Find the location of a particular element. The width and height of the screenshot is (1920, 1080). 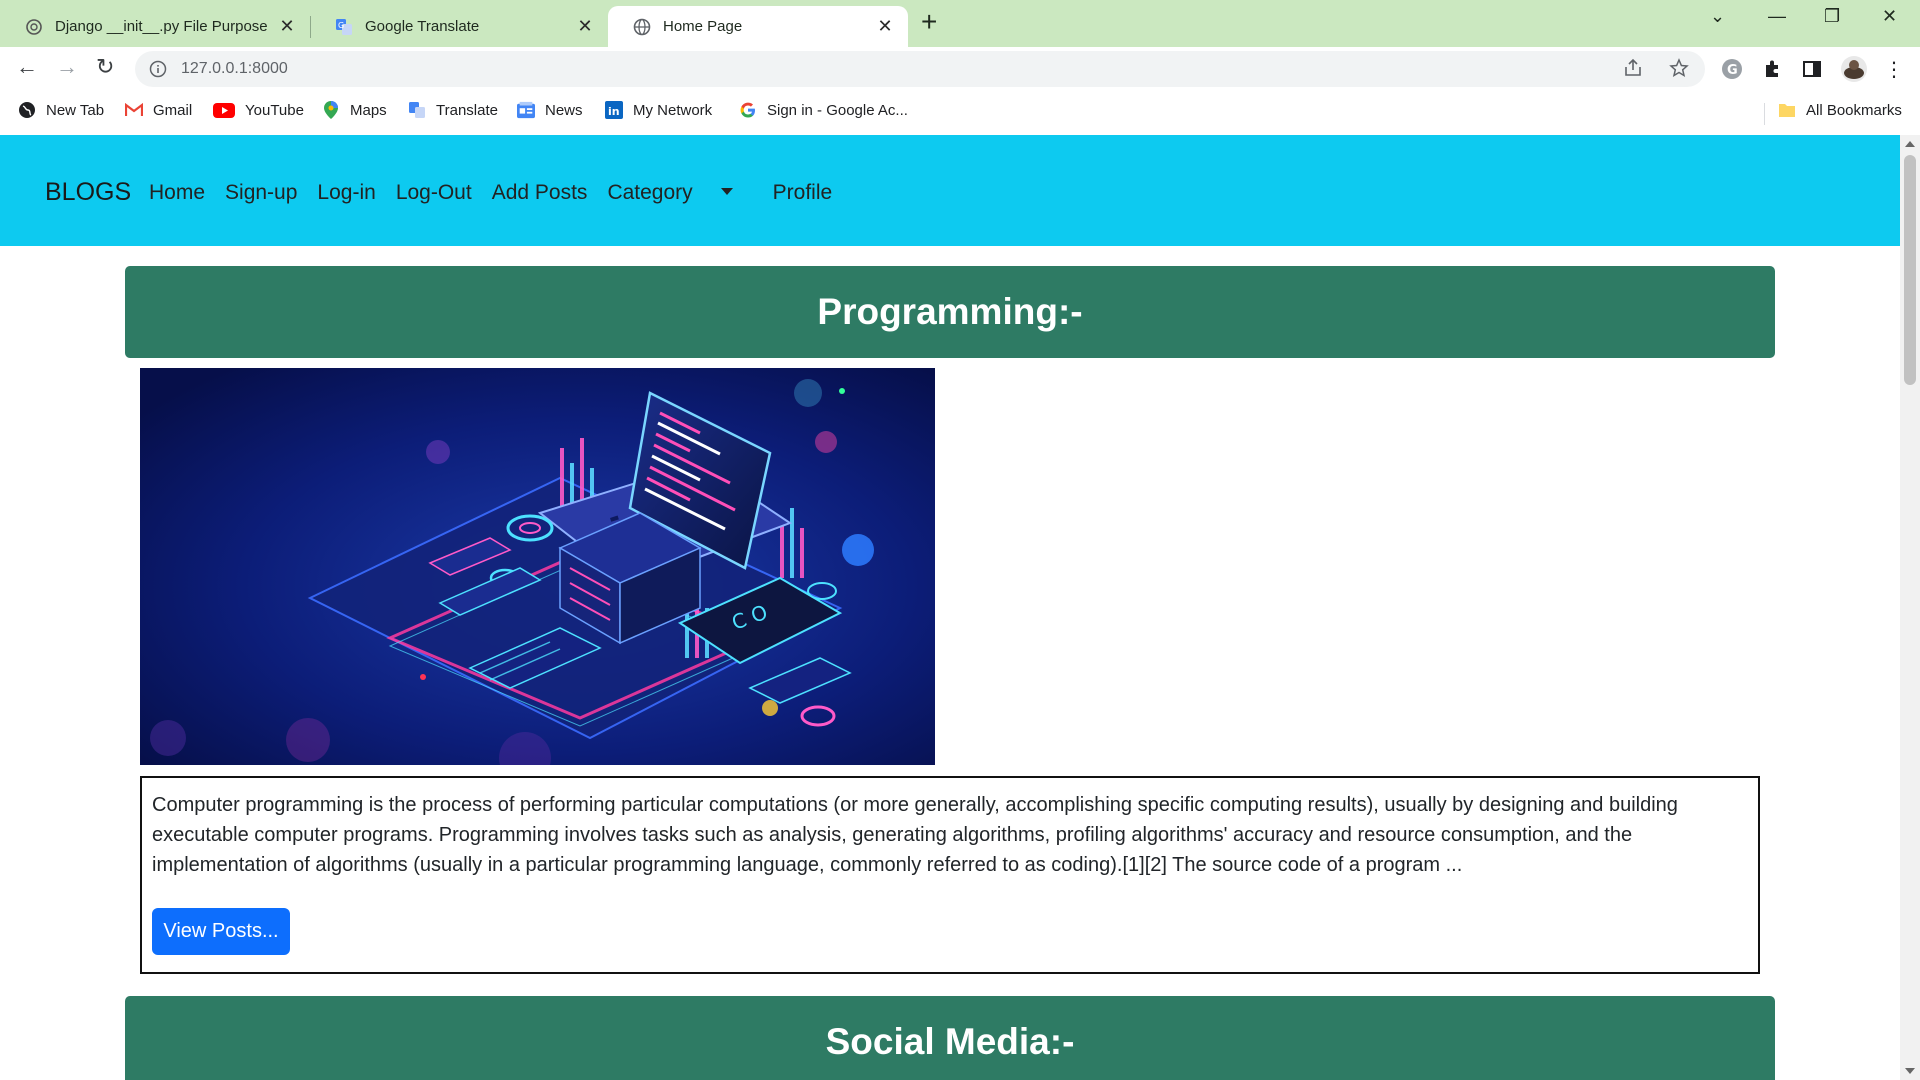

close-window-button: ✕ is located at coordinates (1889, 16).